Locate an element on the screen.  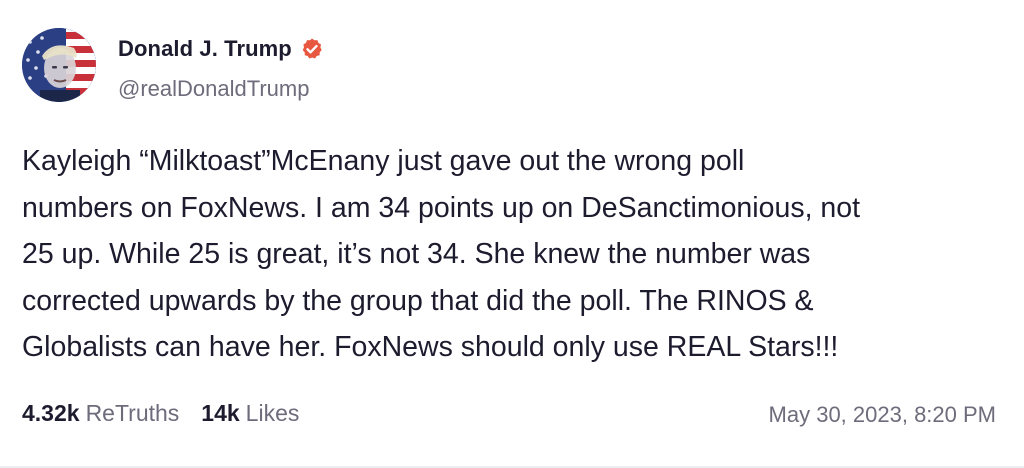
post-stats: 4.32k ReTruths 14k Likes is located at coordinates (171, 413).